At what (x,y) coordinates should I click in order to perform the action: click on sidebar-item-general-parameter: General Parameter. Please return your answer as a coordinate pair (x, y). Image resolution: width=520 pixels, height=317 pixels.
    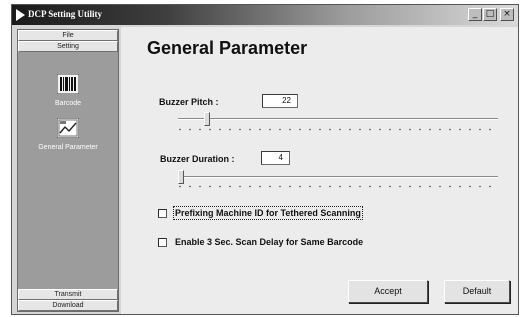
    Looking at the image, I should click on (68, 134).